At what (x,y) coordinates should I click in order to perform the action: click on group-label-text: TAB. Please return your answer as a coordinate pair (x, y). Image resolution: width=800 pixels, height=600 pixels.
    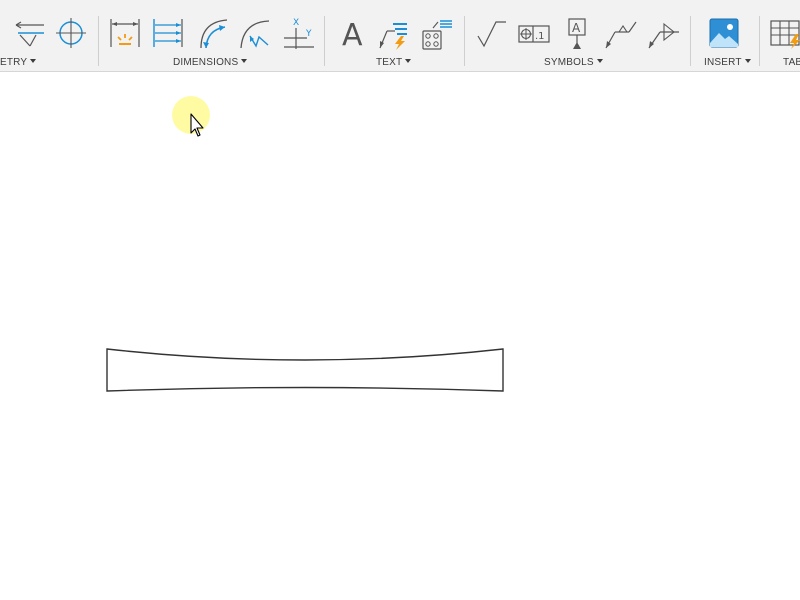
    Looking at the image, I should click on (791, 62).